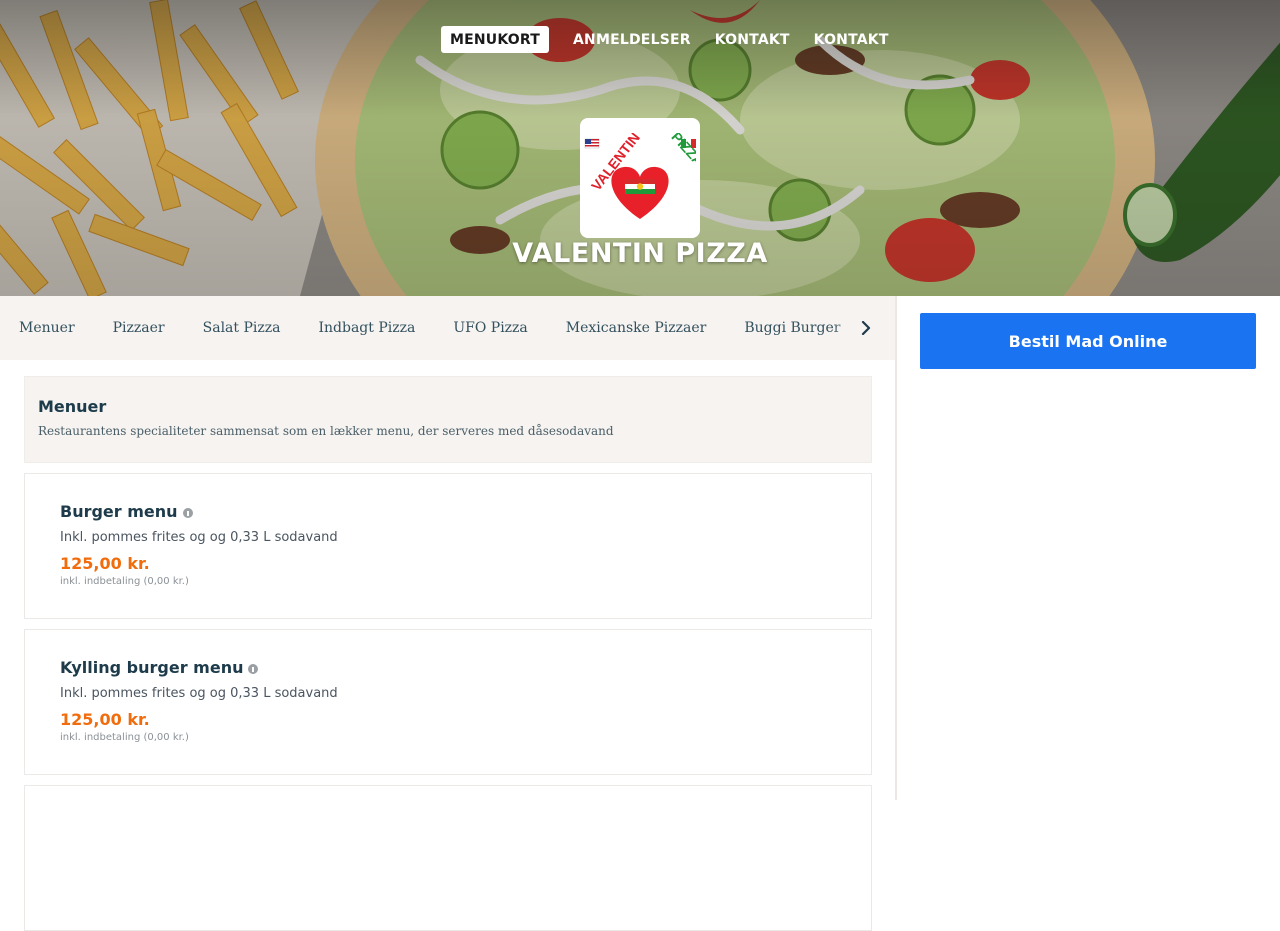  What do you see at coordinates (1088, 341) in the screenshot?
I see `order-online-button: Bestil Mad Online` at bounding box center [1088, 341].